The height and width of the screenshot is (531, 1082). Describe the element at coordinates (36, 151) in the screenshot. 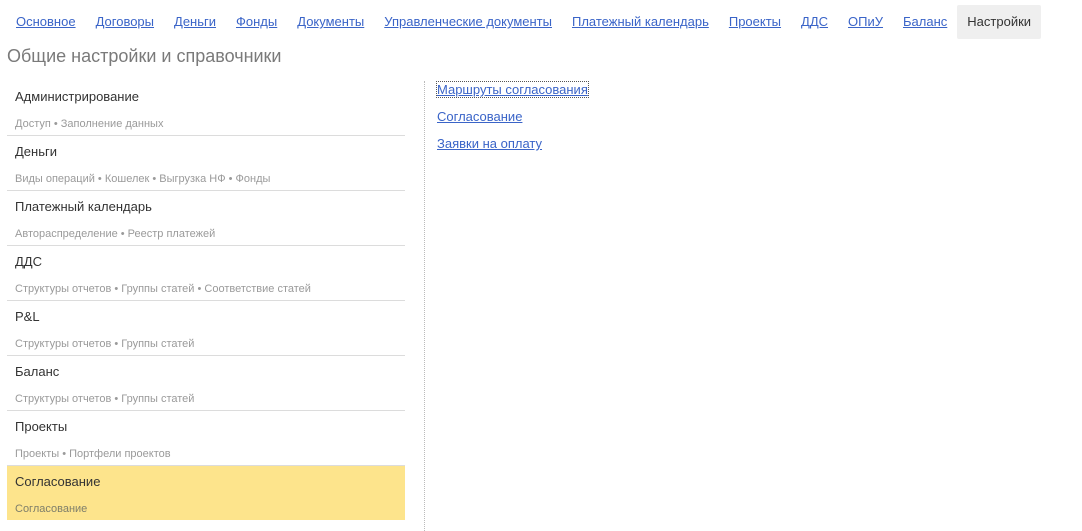

I see `group-title: Деньги` at that location.